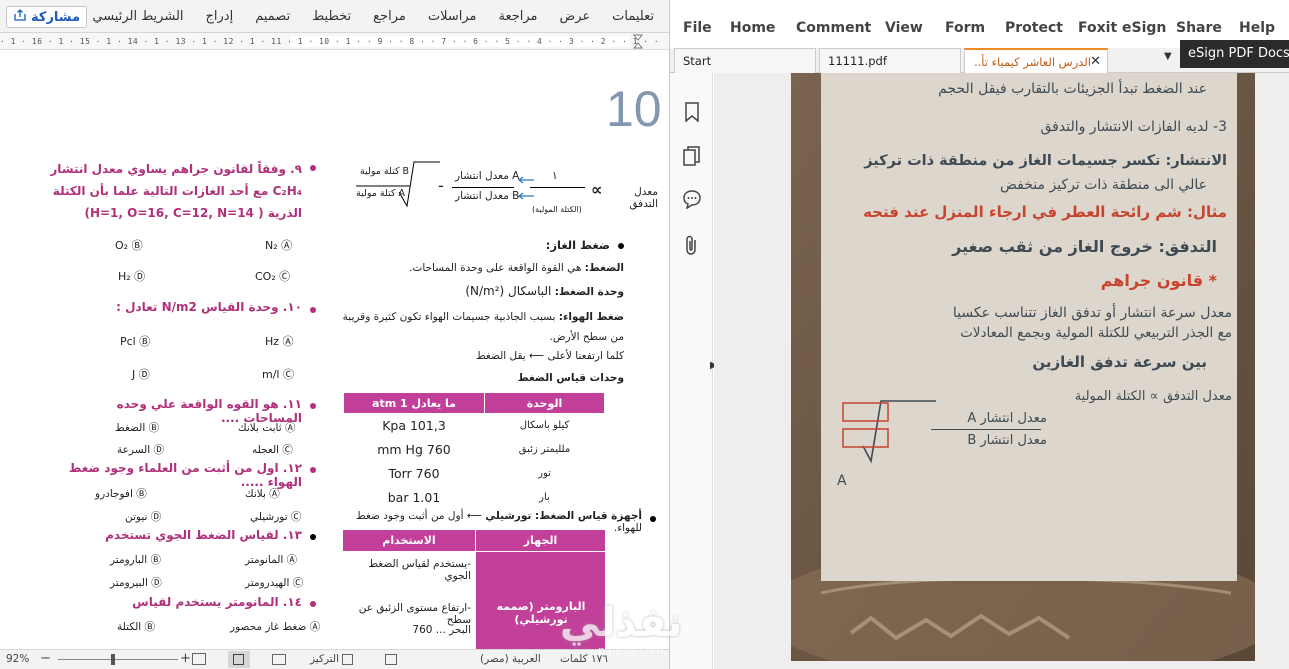 The height and width of the screenshot is (669, 1289). What do you see at coordinates (275, 516) in the screenshot?
I see `option: تورشيلي Ⓒ` at bounding box center [275, 516].